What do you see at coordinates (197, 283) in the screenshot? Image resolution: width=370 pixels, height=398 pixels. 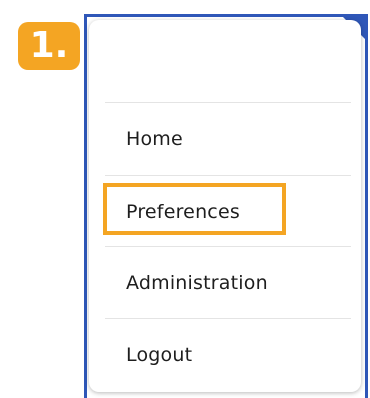 I see `menu-item-label: Administration` at bounding box center [197, 283].